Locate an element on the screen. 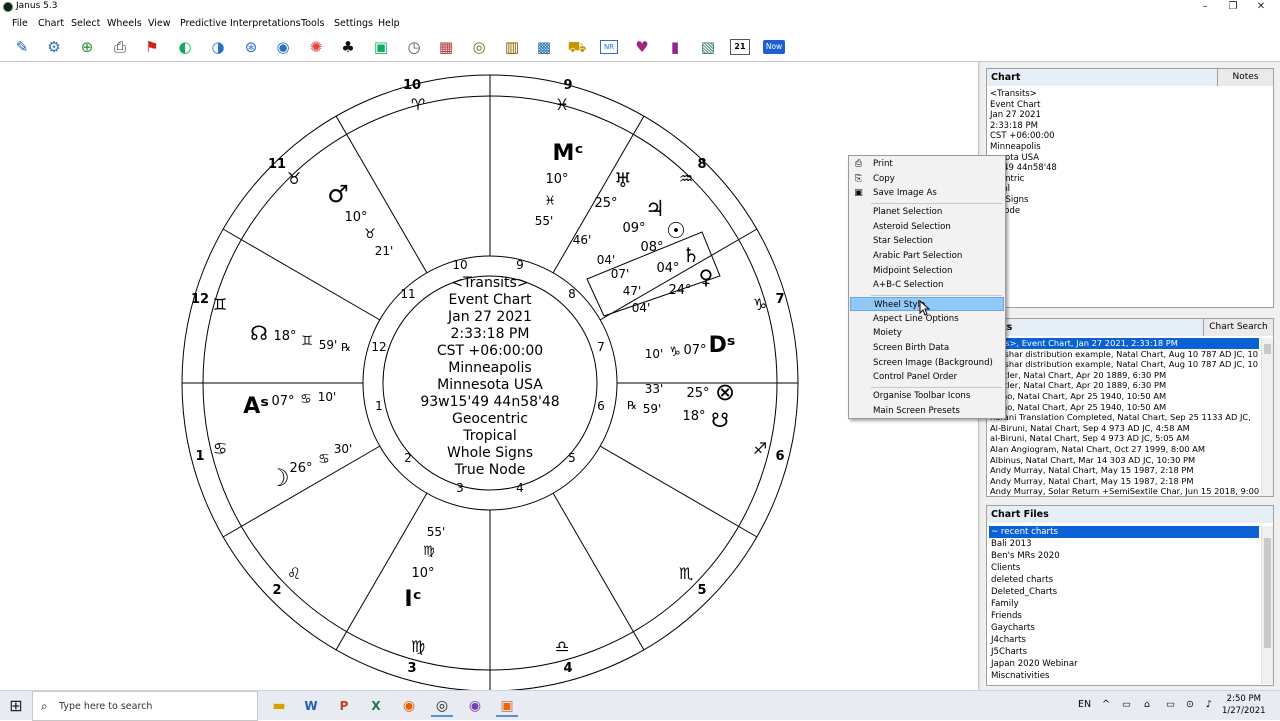 The image size is (1280, 721). system-clock: 2:50 PM 1/27/2021 is located at coordinates (1244, 705).